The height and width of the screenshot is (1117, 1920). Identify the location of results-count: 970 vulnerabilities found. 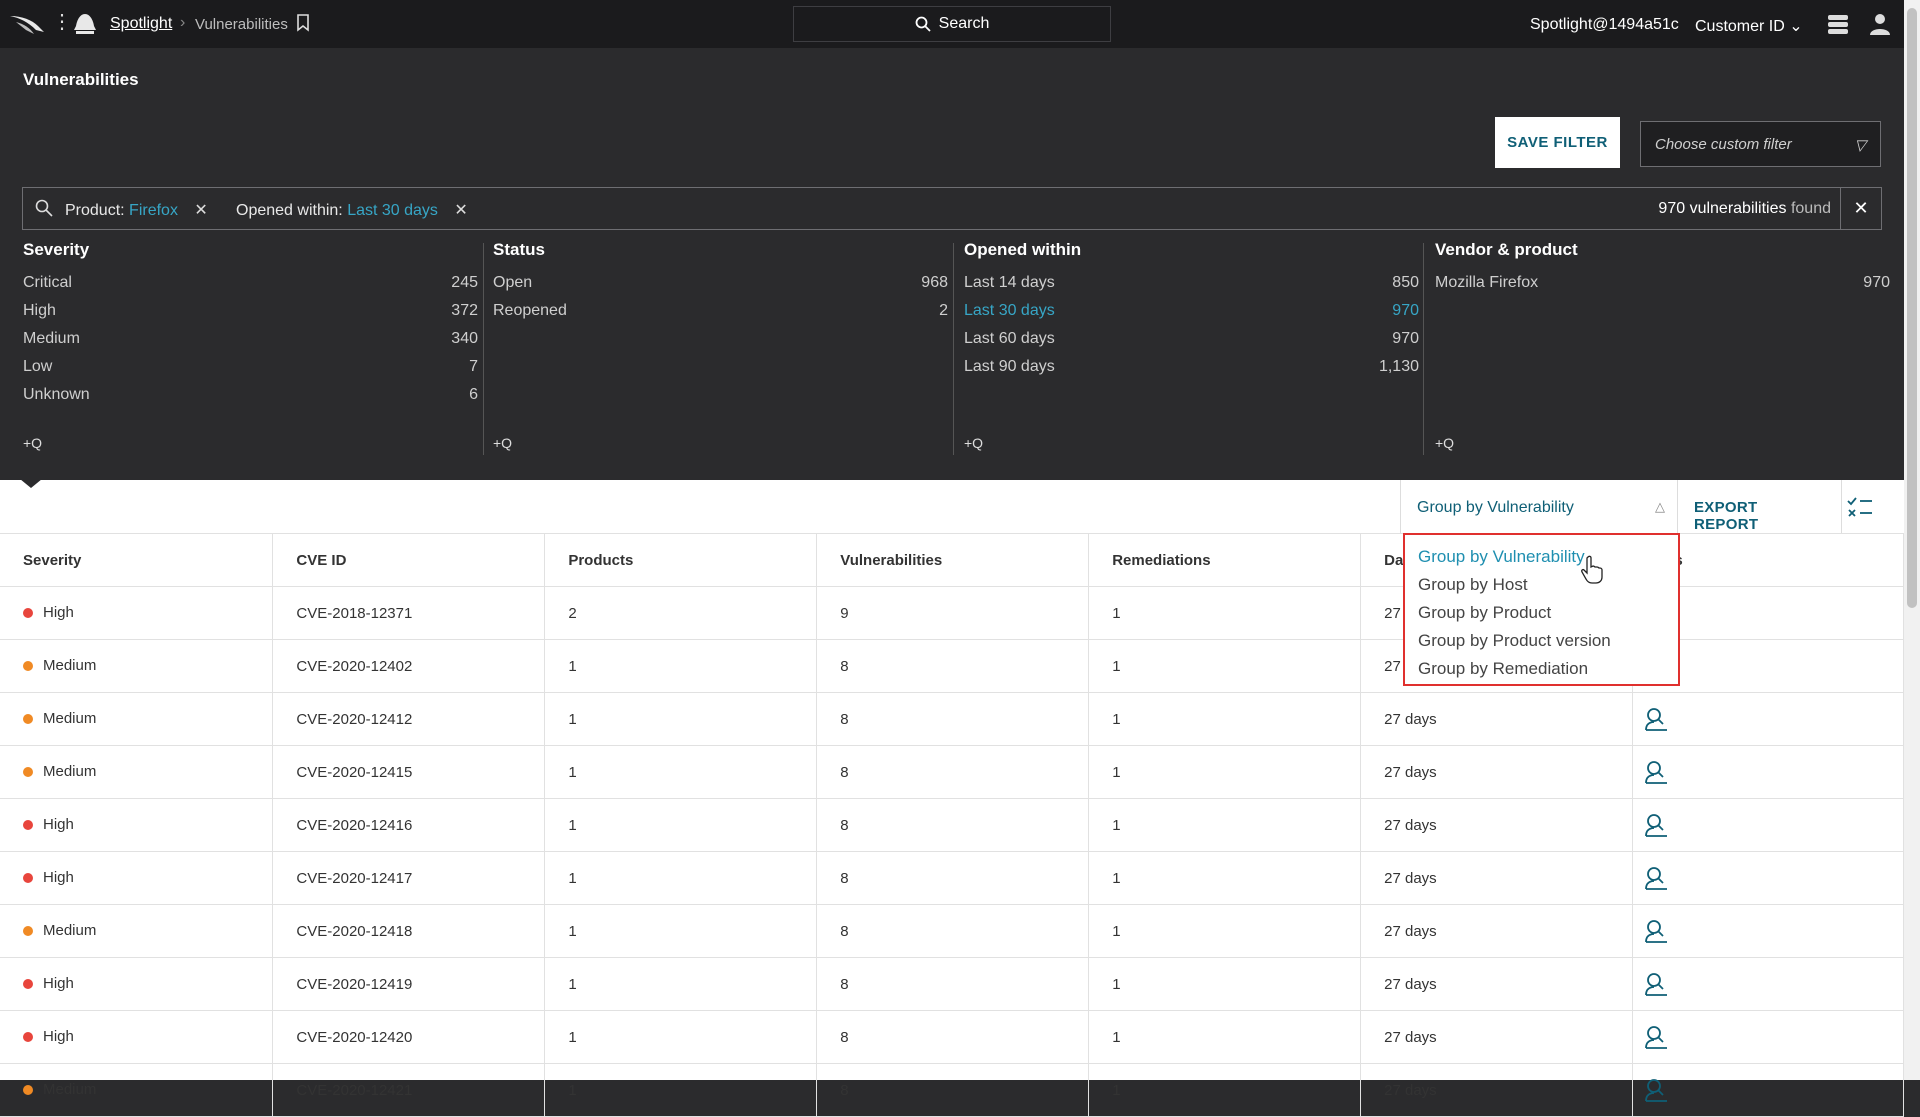
(1744, 209).